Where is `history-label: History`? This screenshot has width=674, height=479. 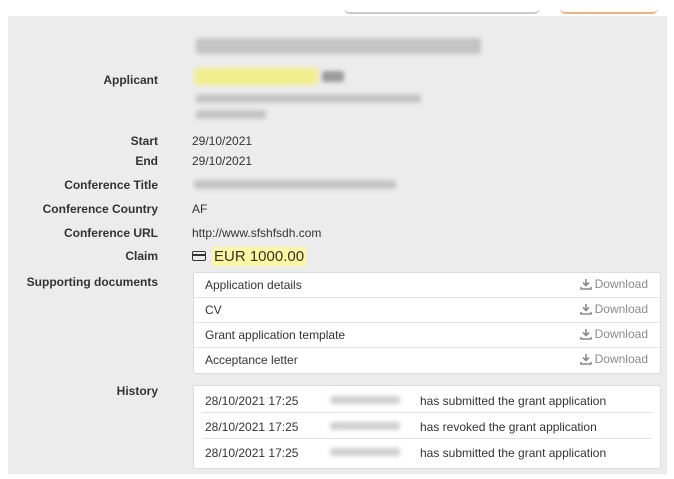
history-label: History is located at coordinates (137, 391).